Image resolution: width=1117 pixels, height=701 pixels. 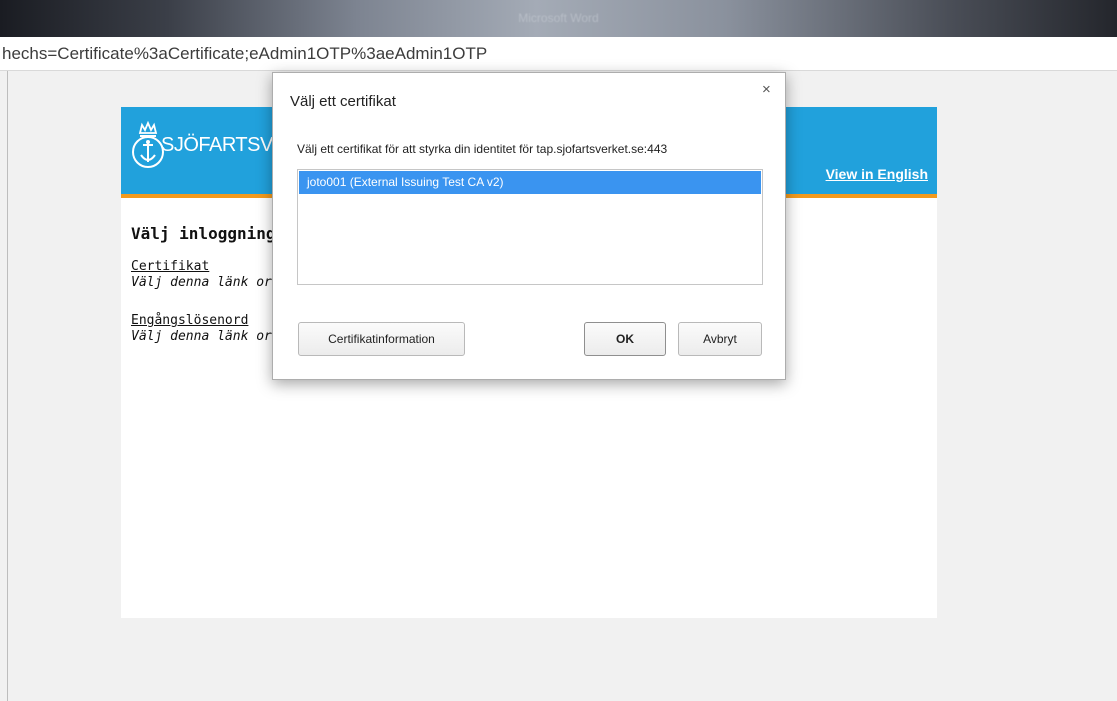 What do you see at coordinates (201, 282) in the screenshot?
I see `certificate-description: Välj denna länk or` at bounding box center [201, 282].